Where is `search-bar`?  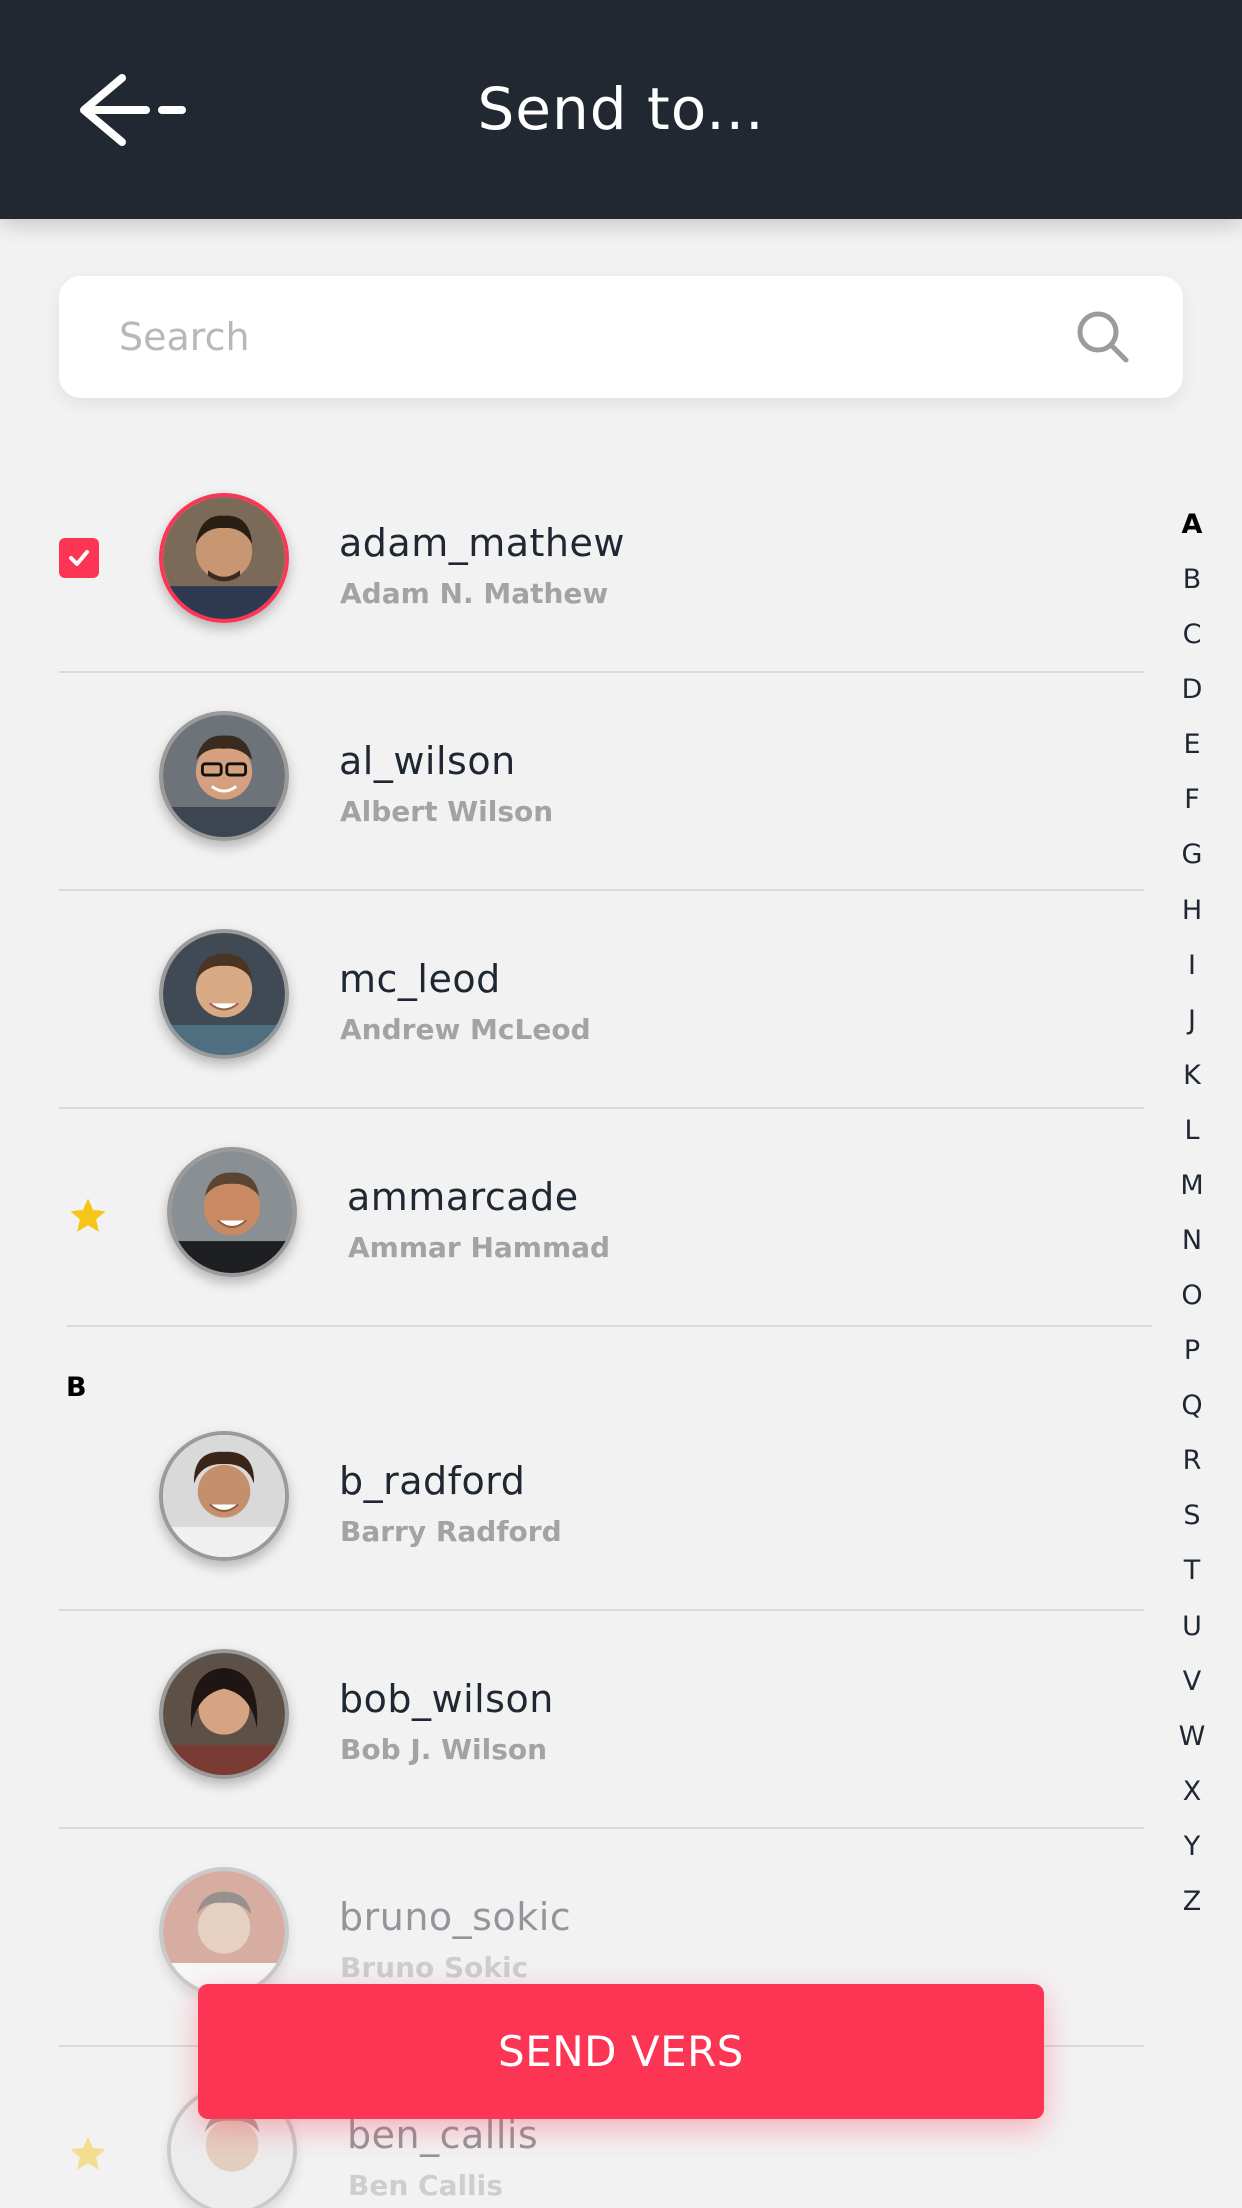 search-bar is located at coordinates (621, 337).